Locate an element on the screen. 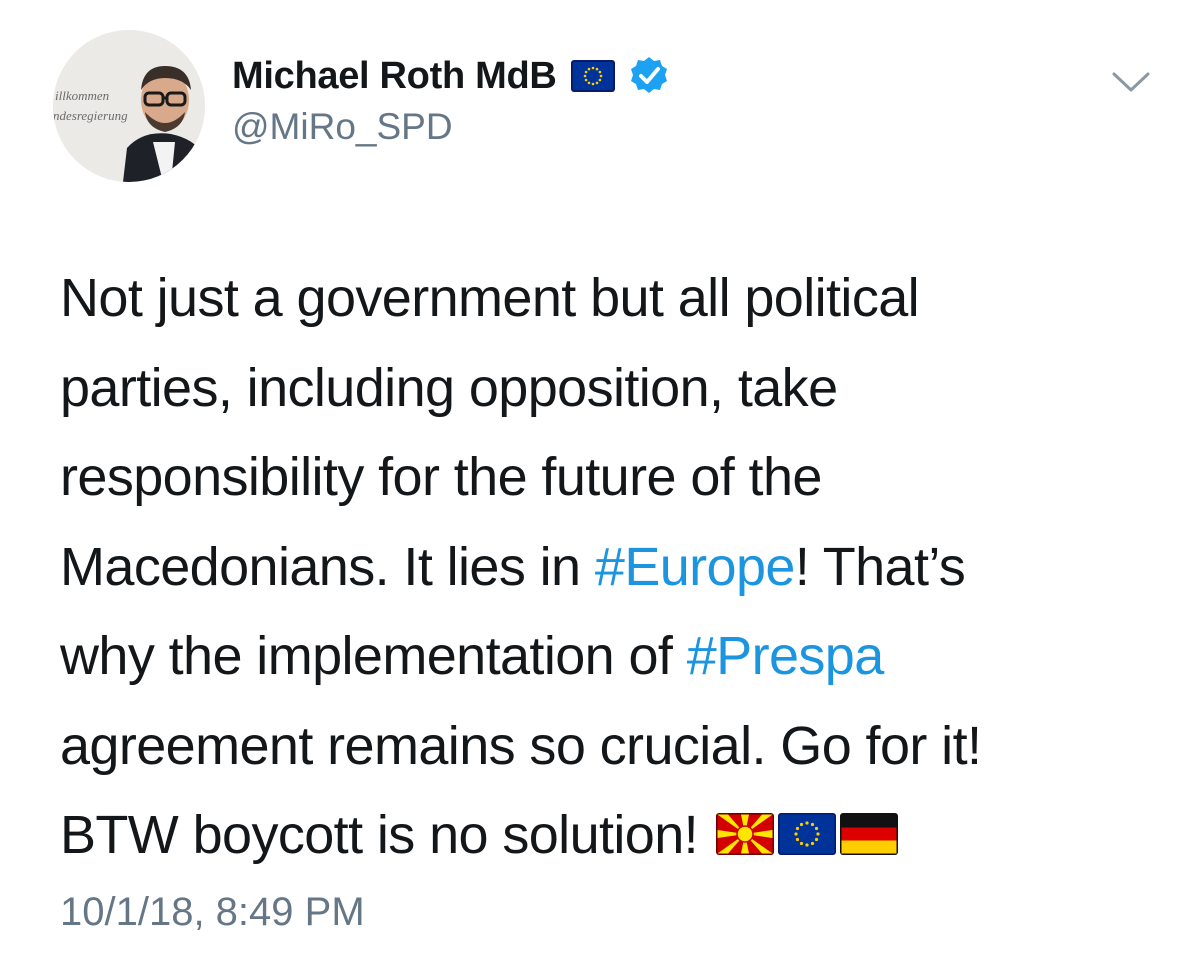 Image resolution: width=1200 pixels, height=958 pixels. avatar: illkommen ndesregierung is located at coordinates (129, 106).